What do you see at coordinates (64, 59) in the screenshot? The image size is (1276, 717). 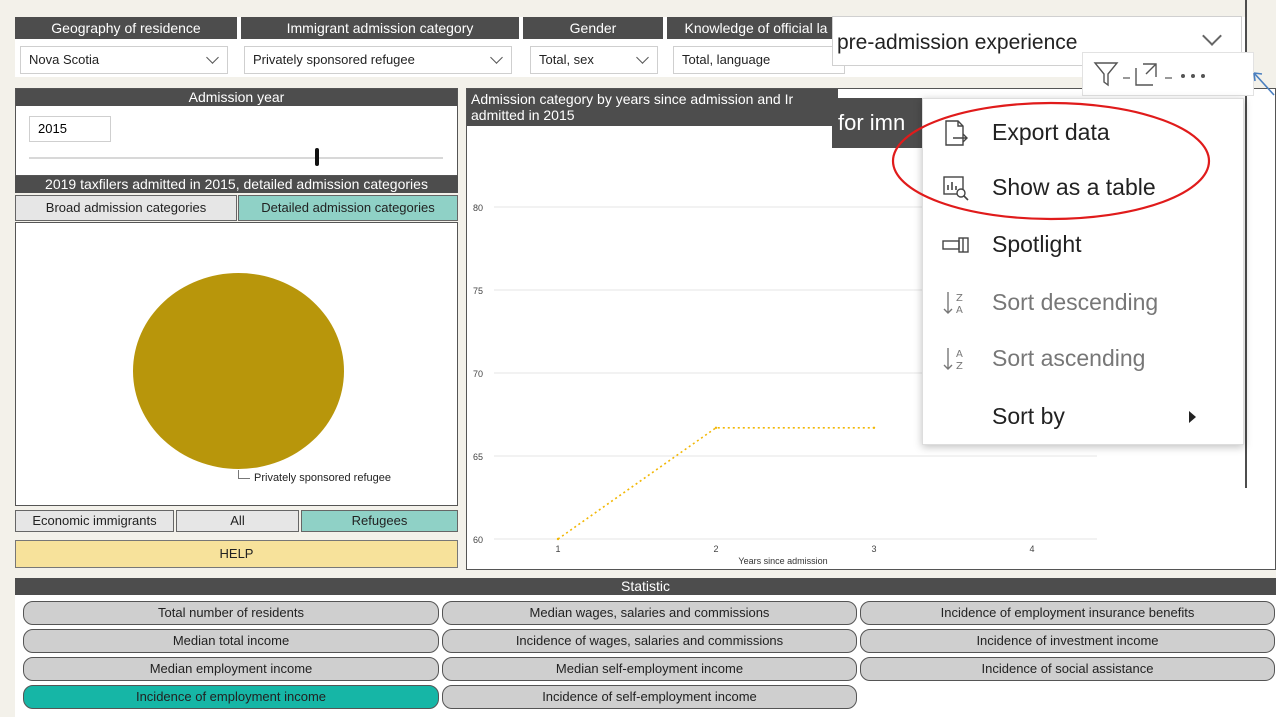 I see `geography-value: Nova Scotia` at bounding box center [64, 59].